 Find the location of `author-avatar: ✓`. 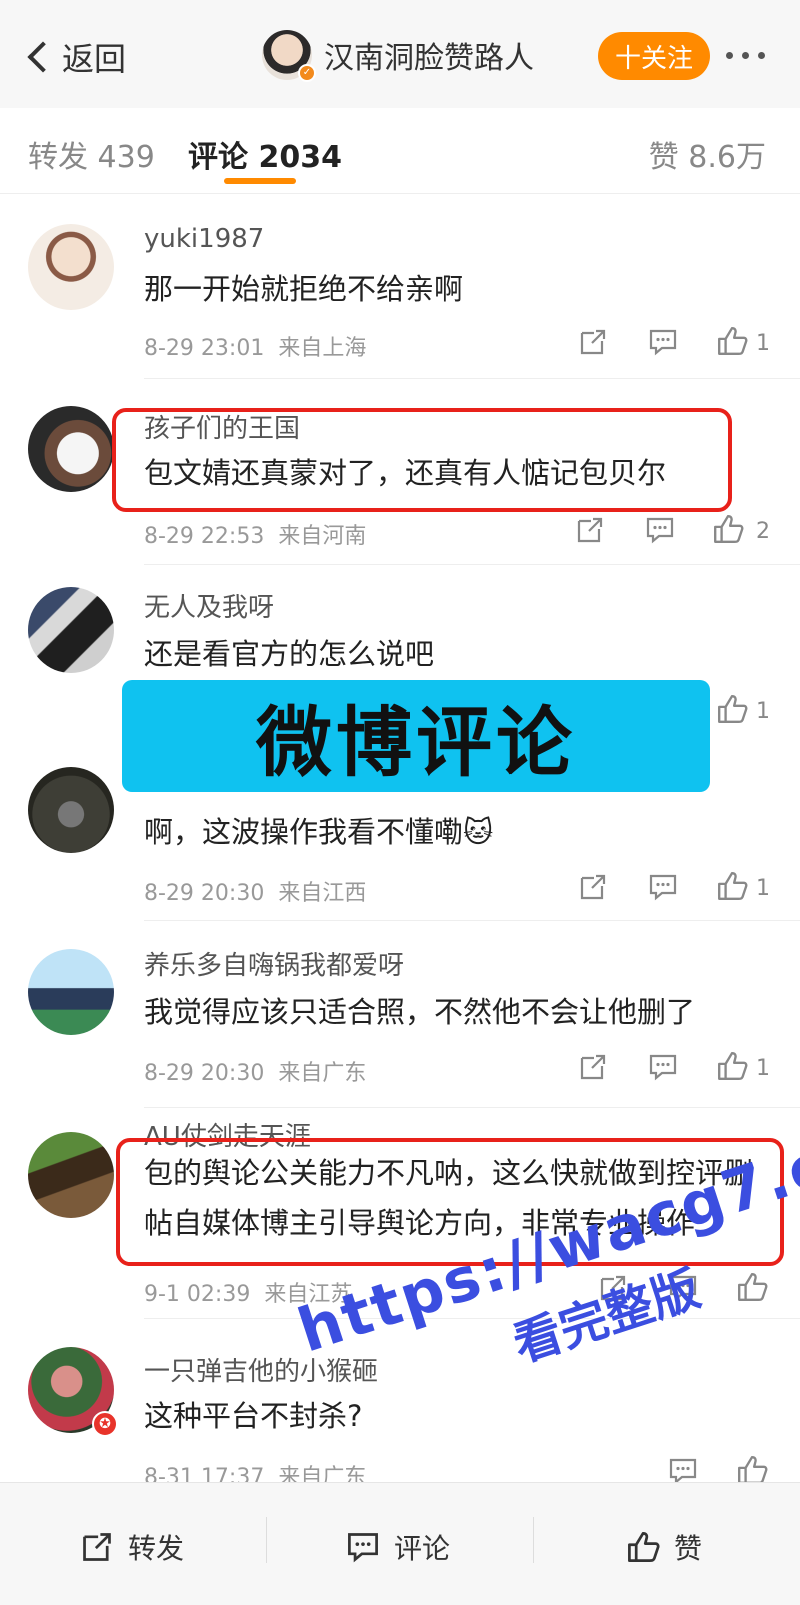

author-avatar: ✓ is located at coordinates (289, 56).